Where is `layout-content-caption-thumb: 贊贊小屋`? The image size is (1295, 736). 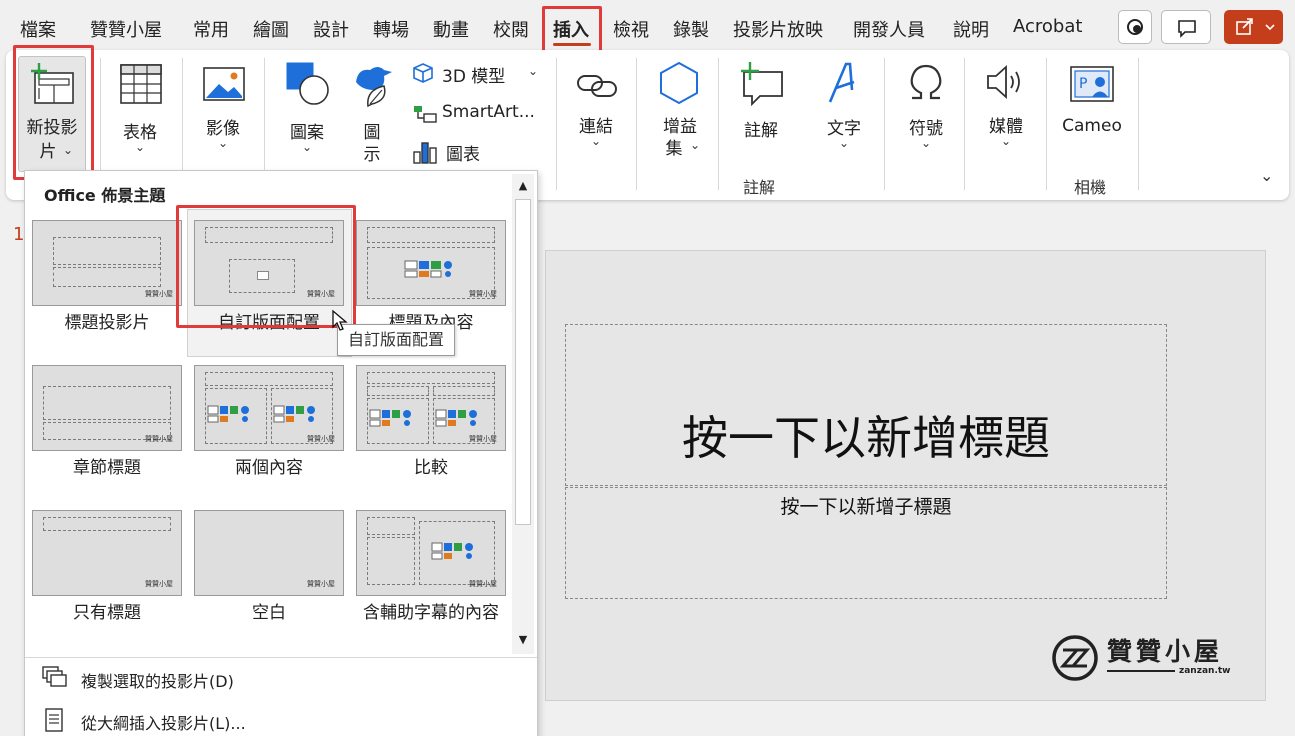
layout-content-caption-thumb: 贊贊小屋 is located at coordinates (431, 553).